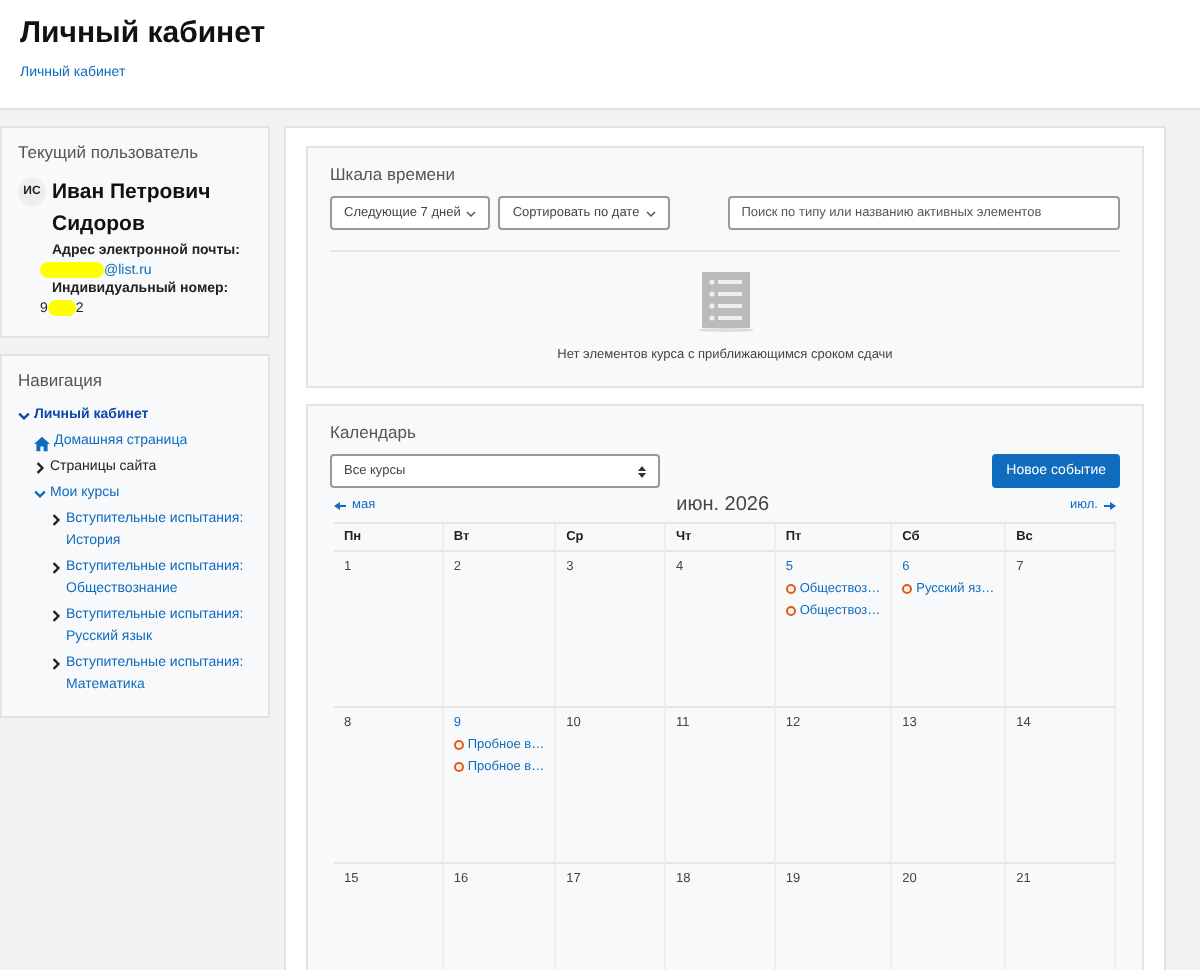  I want to click on list-icon, so click(725, 302).